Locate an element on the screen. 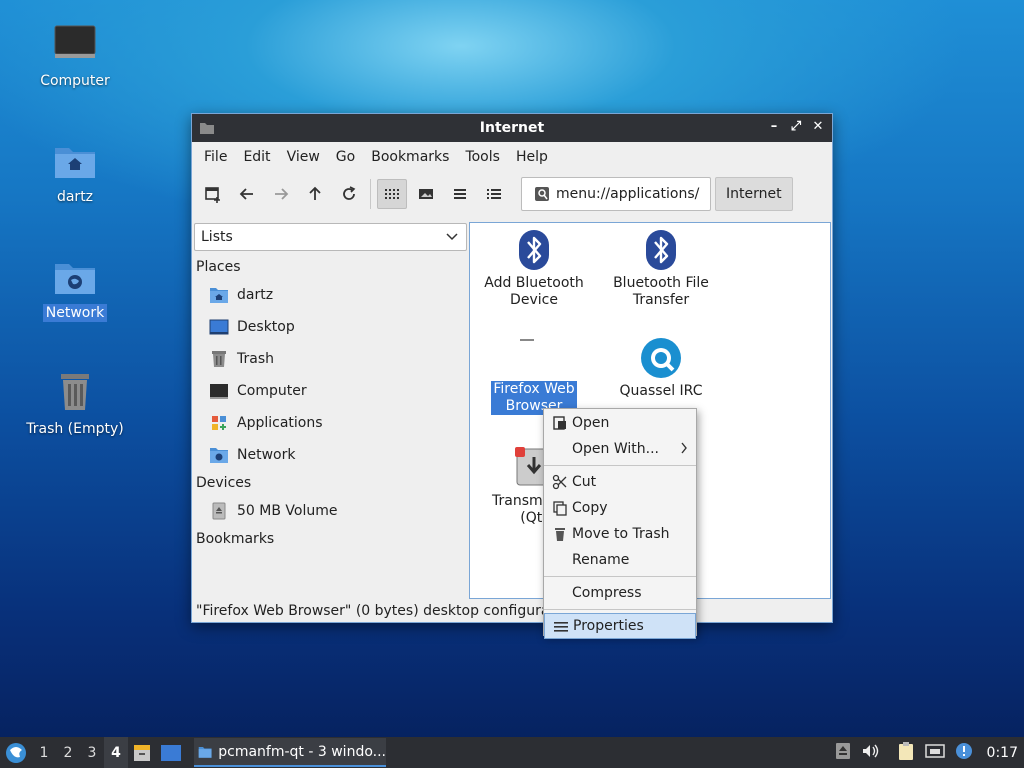 The width and height of the screenshot is (1024, 768). sidebar-item-applications: Applications is located at coordinates (330, 423).